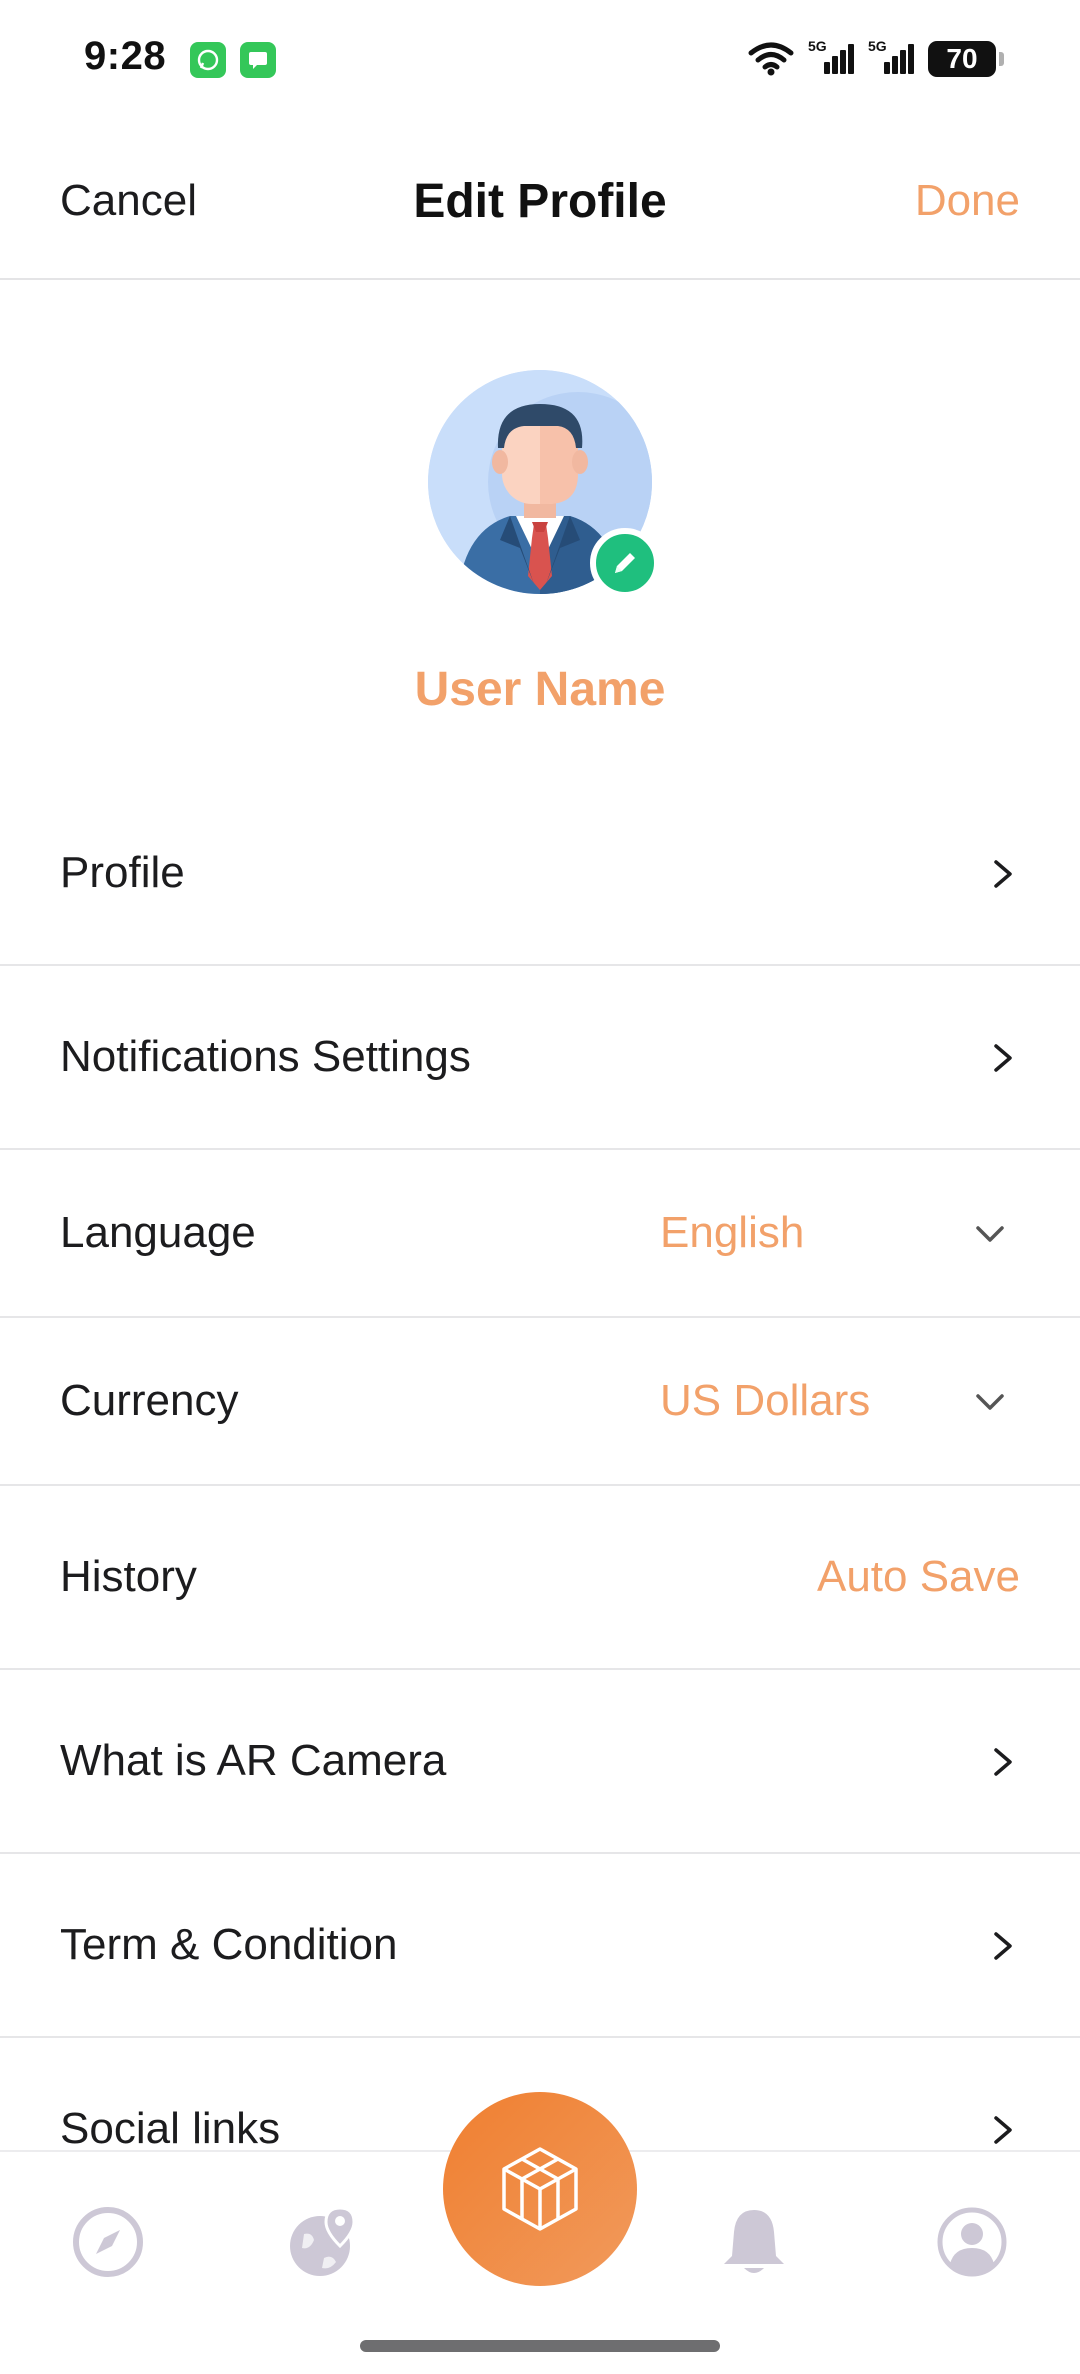 Image resolution: width=1080 pixels, height=2374 pixels. What do you see at coordinates (149, 1400) in the screenshot?
I see `row-label: Currency` at bounding box center [149, 1400].